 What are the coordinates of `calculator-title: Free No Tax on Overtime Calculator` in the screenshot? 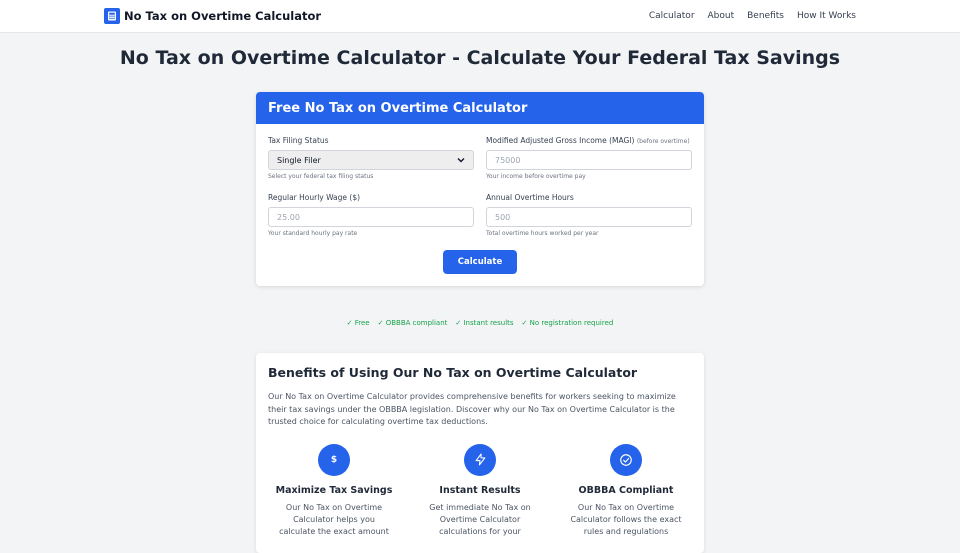 It's located at (398, 108).